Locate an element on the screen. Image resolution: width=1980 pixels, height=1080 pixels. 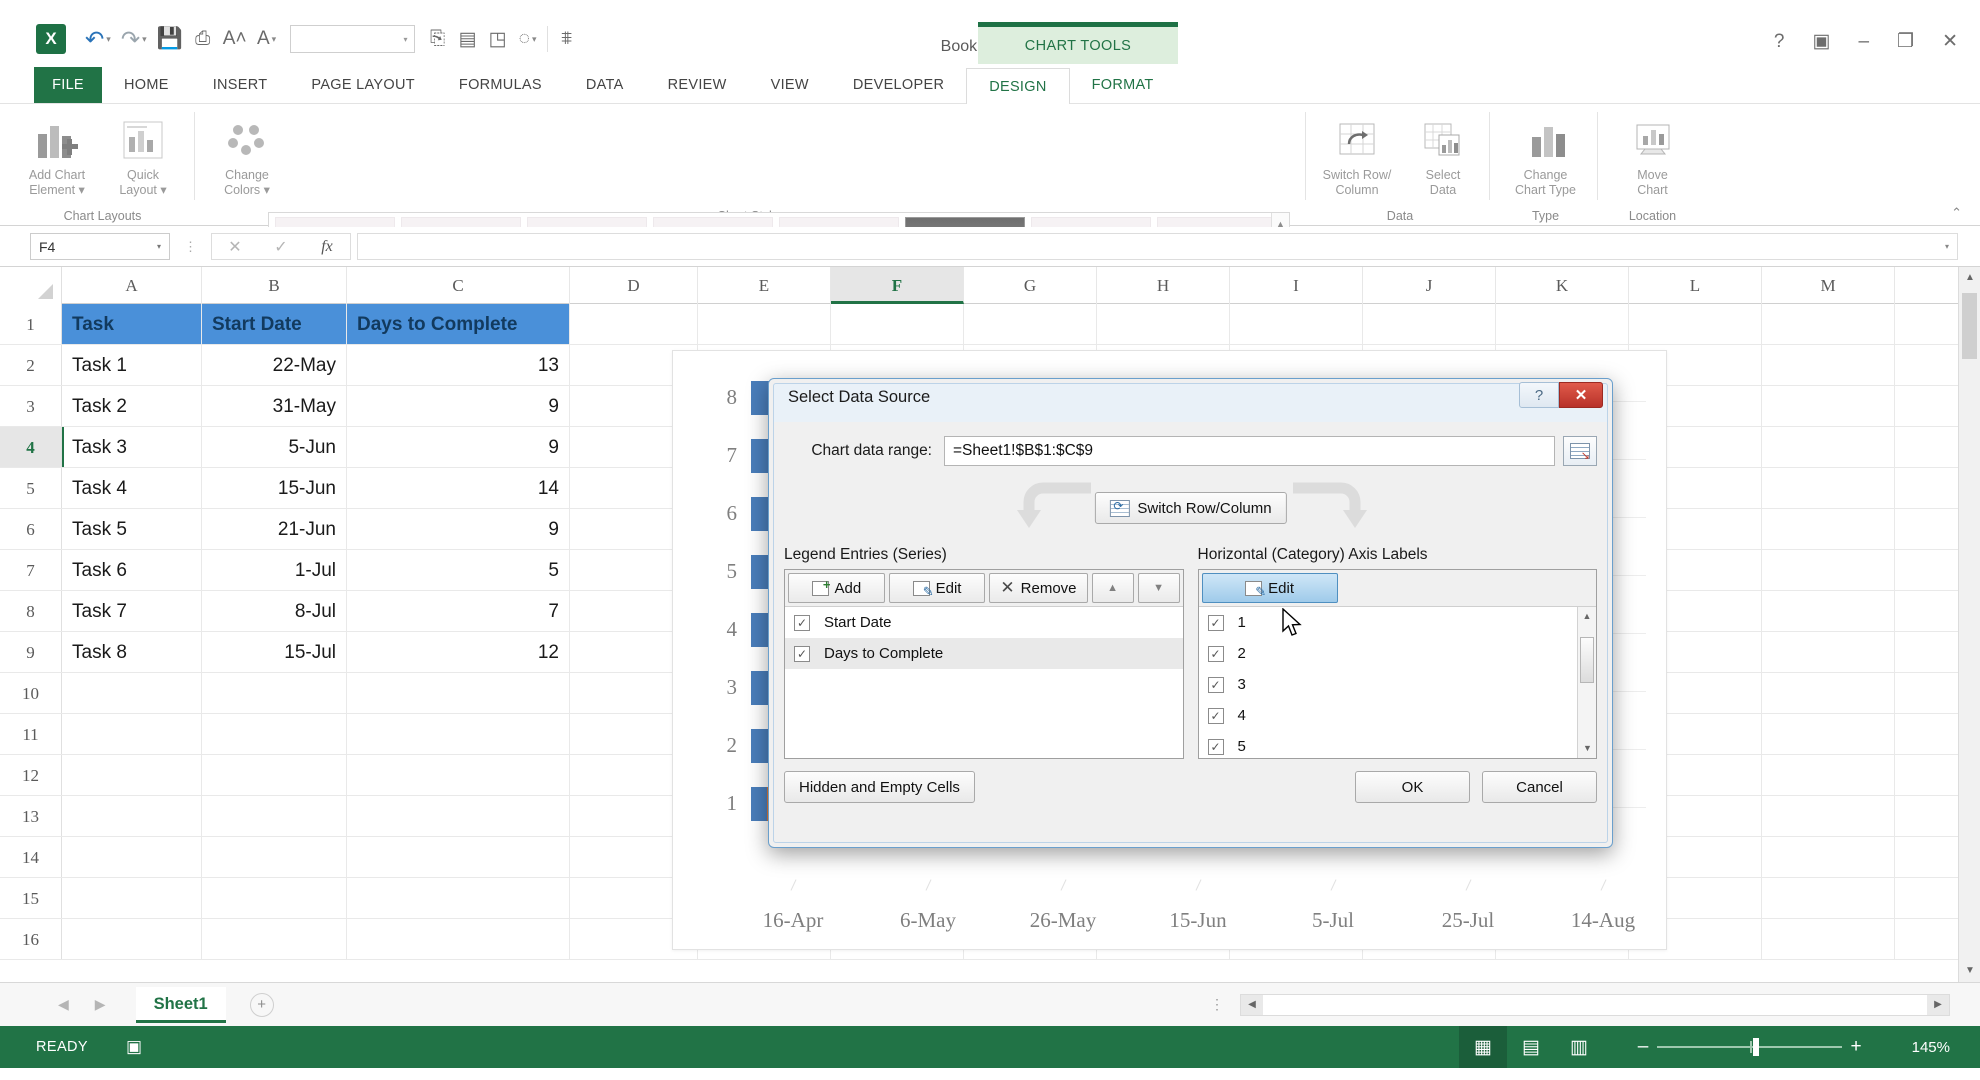
close-button: ✕ is located at coordinates (1950, 41).